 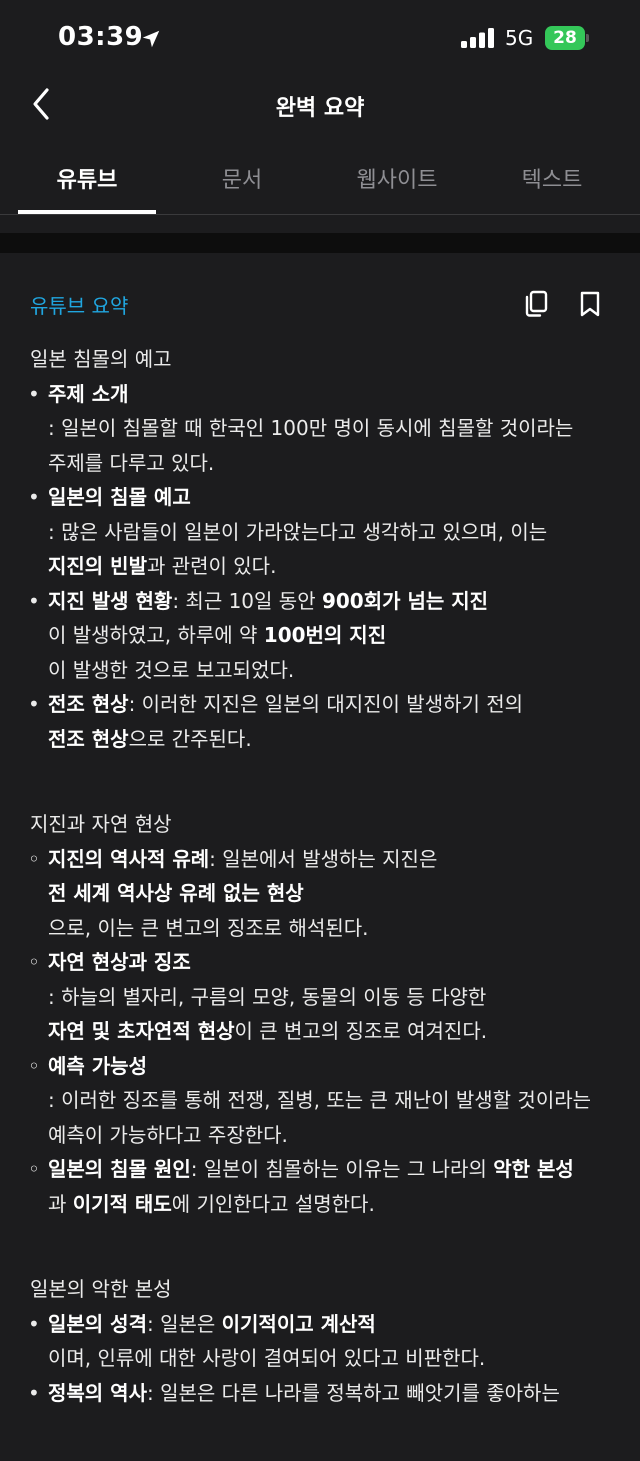 I want to click on summary-section-title: 유튜브 요약, so click(x=79, y=306).